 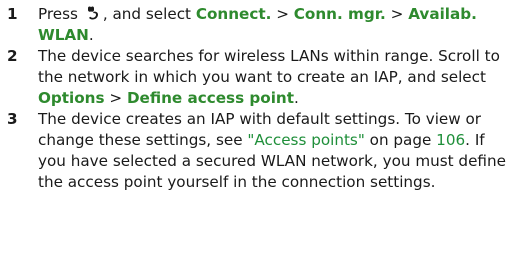 What do you see at coordinates (12, 119) in the screenshot?
I see `step-number: 3` at bounding box center [12, 119].